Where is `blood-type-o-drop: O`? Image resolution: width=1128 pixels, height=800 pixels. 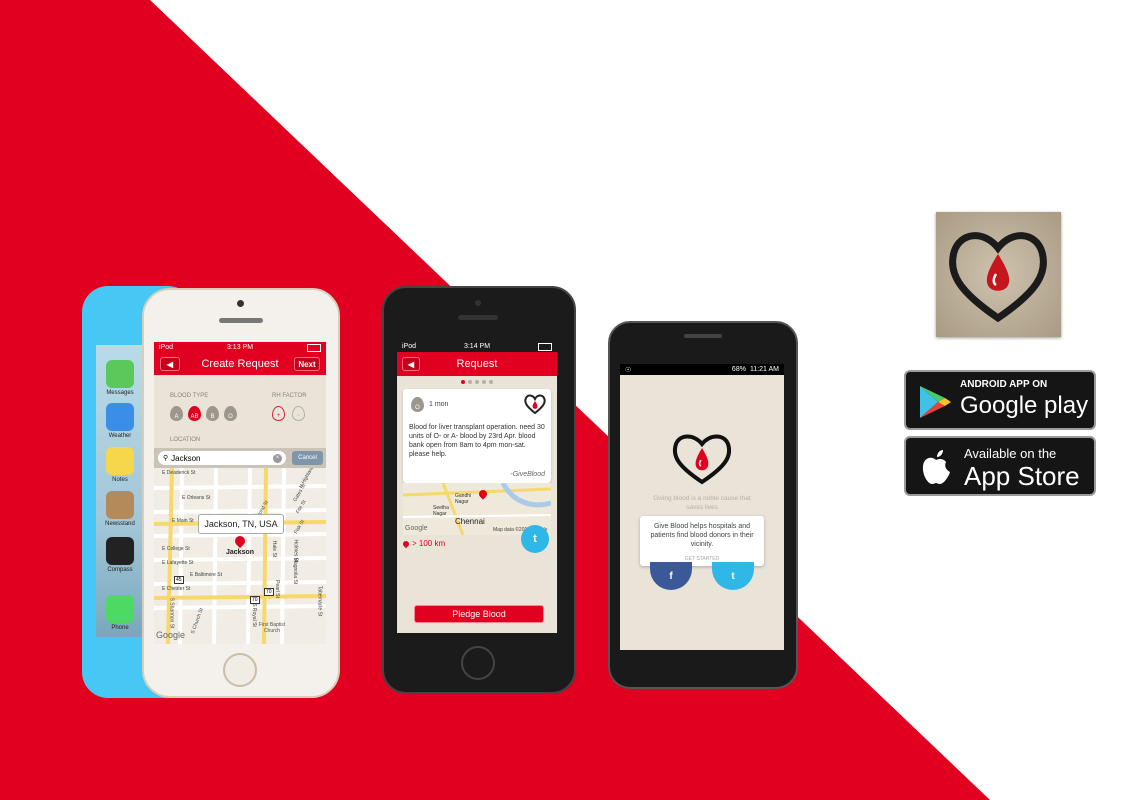
blood-type-o-drop: O is located at coordinates (230, 413).